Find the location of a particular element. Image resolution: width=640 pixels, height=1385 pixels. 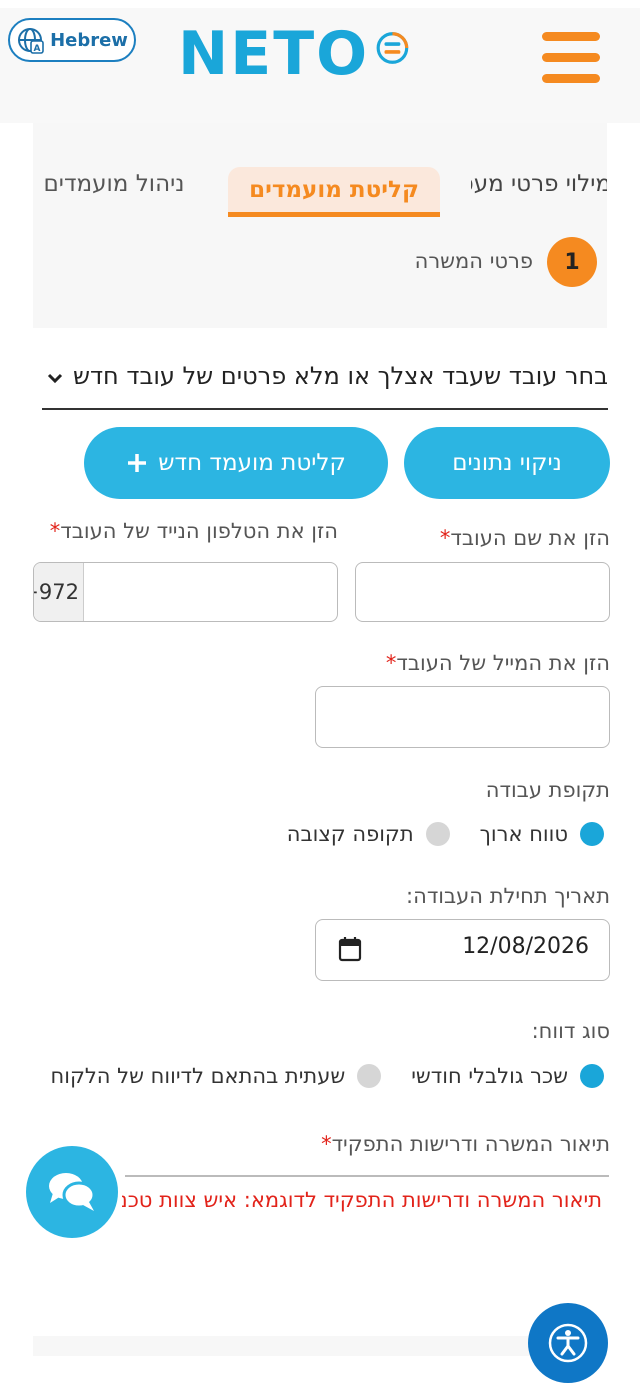

new-candidate-button: קליטת מועמד חדש is located at coordinates (236, 463).